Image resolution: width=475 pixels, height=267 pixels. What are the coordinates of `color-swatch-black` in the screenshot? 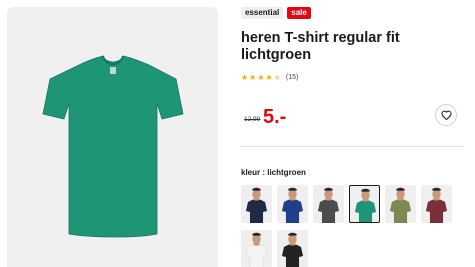 It's located at (292, 248).